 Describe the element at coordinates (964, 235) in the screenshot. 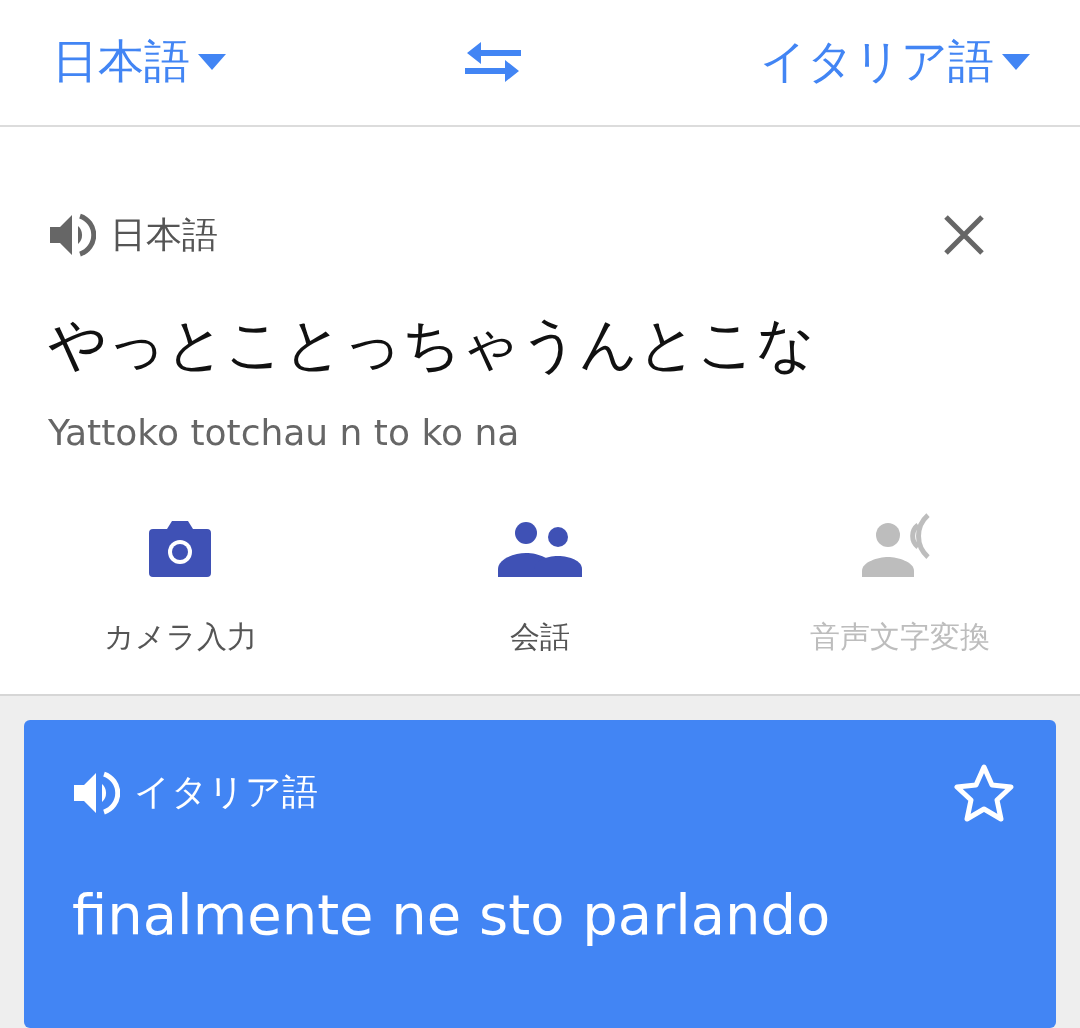

I see `close-button` at that location.